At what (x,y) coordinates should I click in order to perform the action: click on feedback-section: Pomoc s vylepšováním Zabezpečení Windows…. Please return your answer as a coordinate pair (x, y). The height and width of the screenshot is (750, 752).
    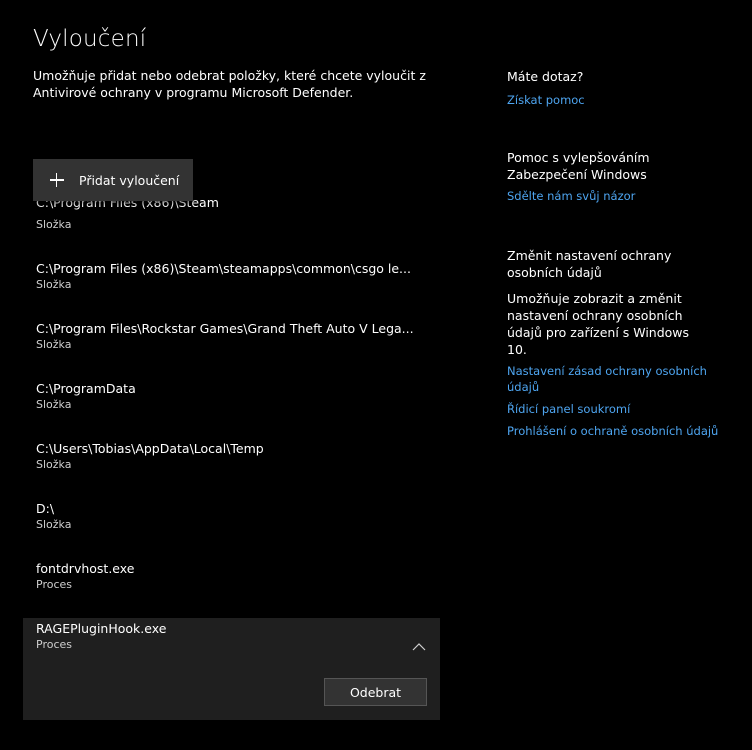
    Looking at the image, I should click on (617, 176).